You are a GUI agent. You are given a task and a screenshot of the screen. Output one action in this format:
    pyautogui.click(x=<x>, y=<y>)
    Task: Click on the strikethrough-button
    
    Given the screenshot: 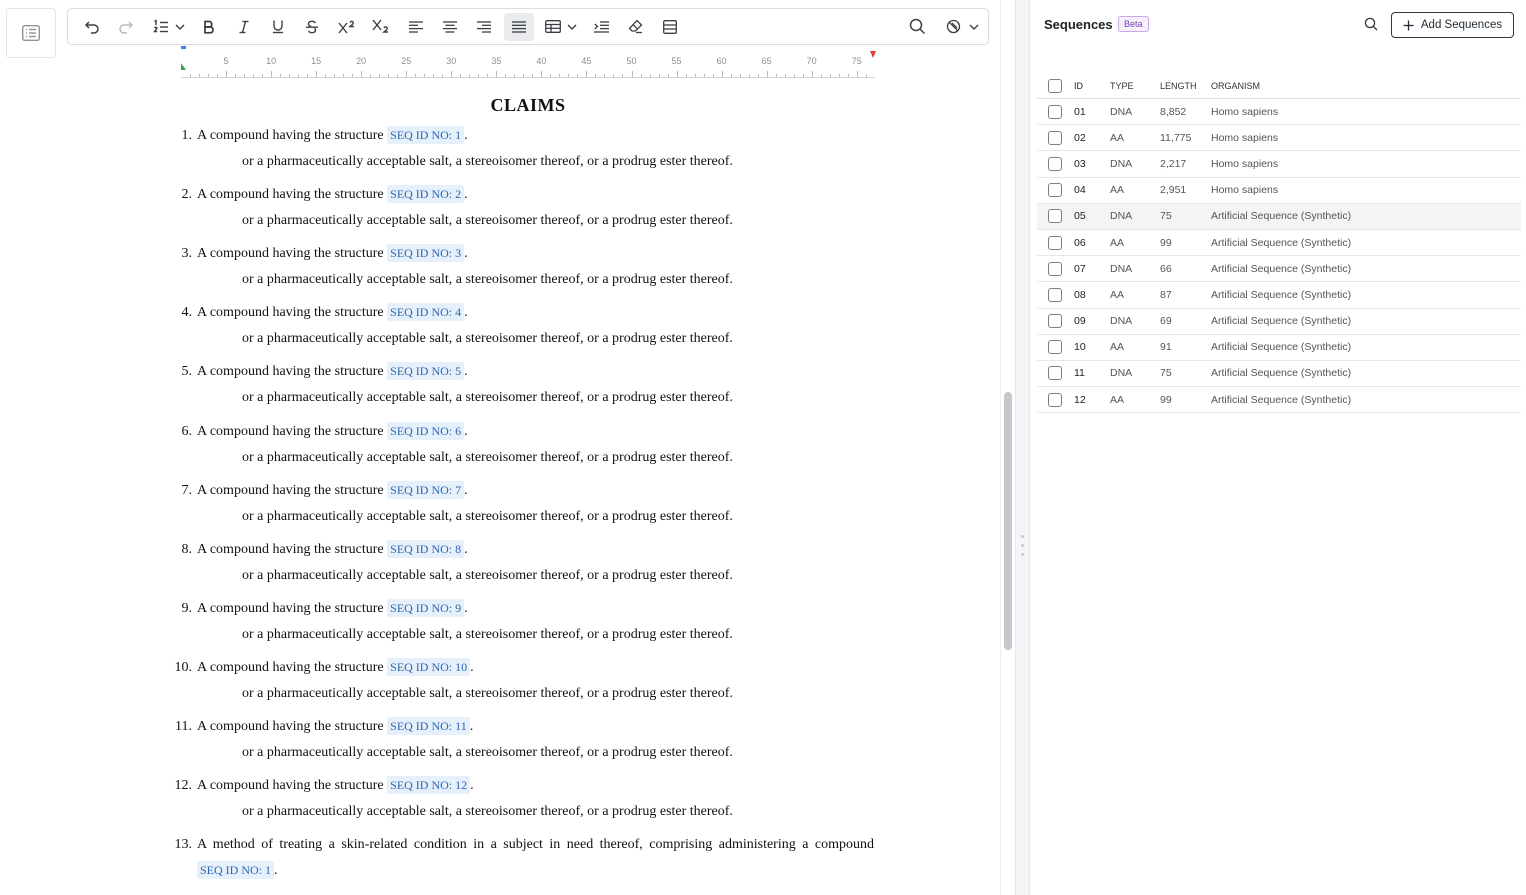 What is the action you would take?
    pyautogui.click(x=312, y=27)
    